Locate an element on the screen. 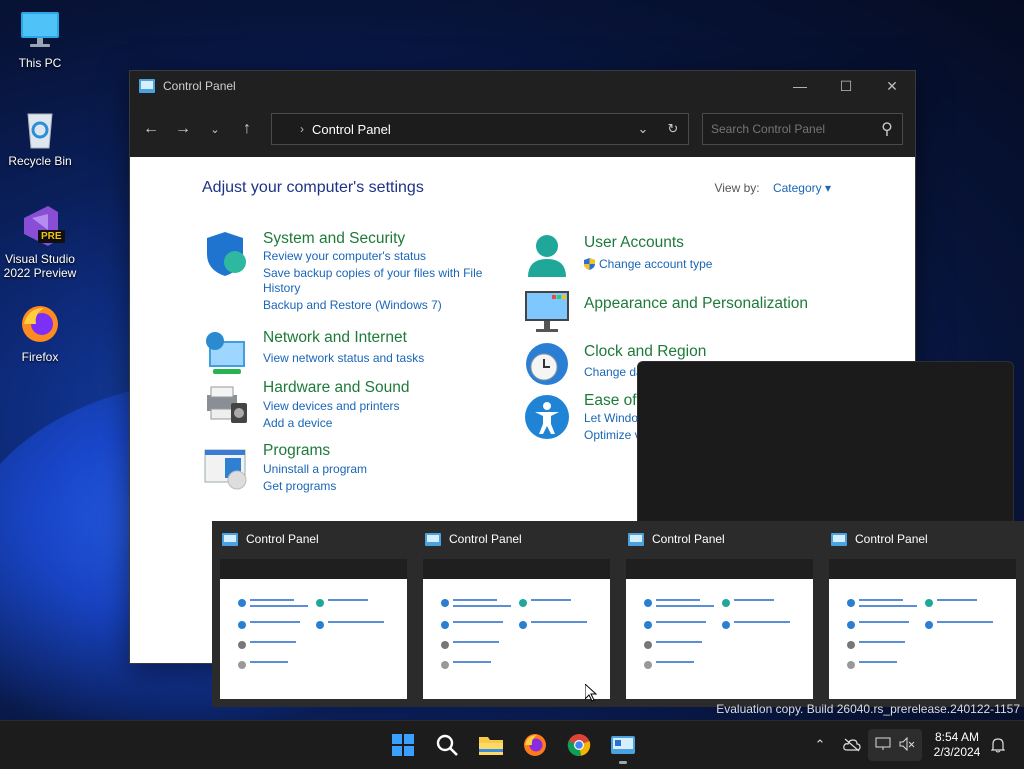  category-title: Programs is located at coordinates (296, 451).